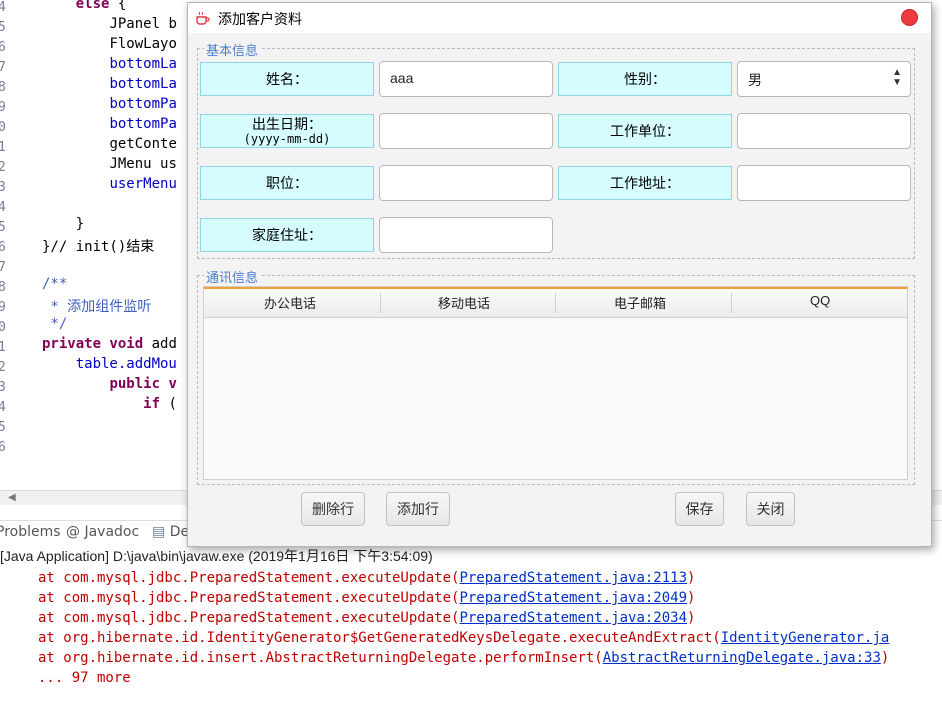 The width and height of the screenshot is (942, 713). Describe the element at coordinates (152, 404) in the screenshot. I see `code-keyword: if` at that location.